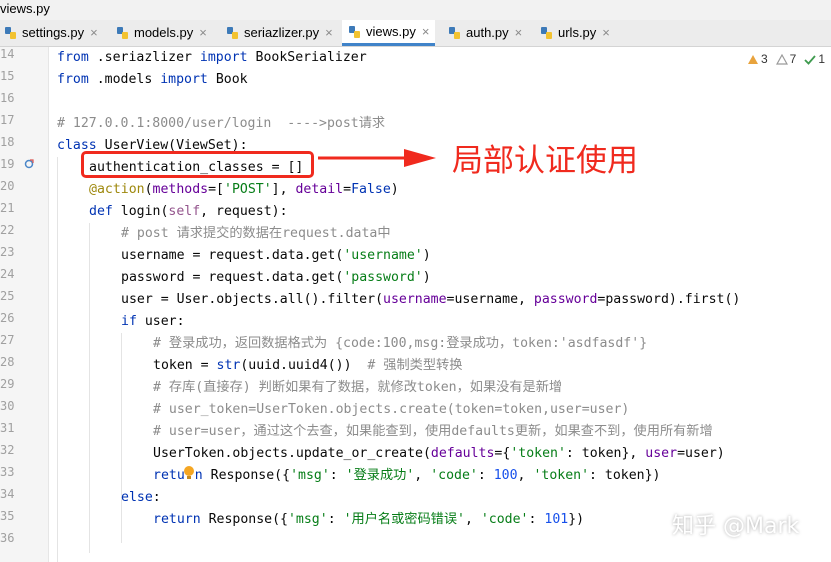 This screenshot has height=562, width=831. Describe the element at coordinates (7, 318) in the screenshot. I see `line-number: 26` at that location.